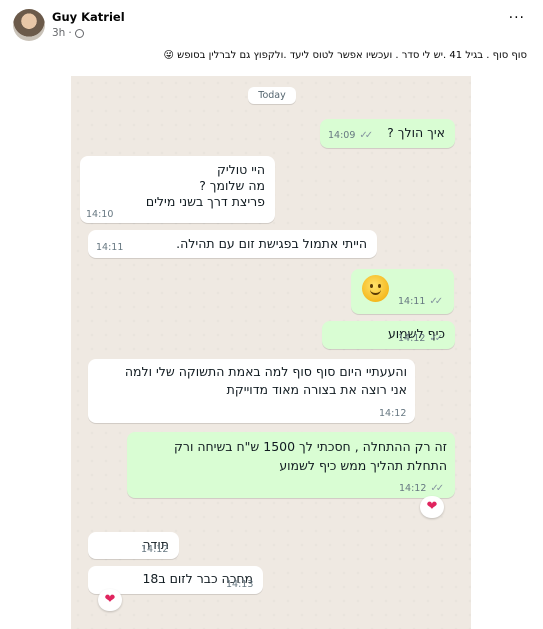 This screenshot has height=629, width=543. What do you see at coordinates (517, 18) in the screenshot?
I see `more-options-icon: ···` at bounding box center [517, 18].